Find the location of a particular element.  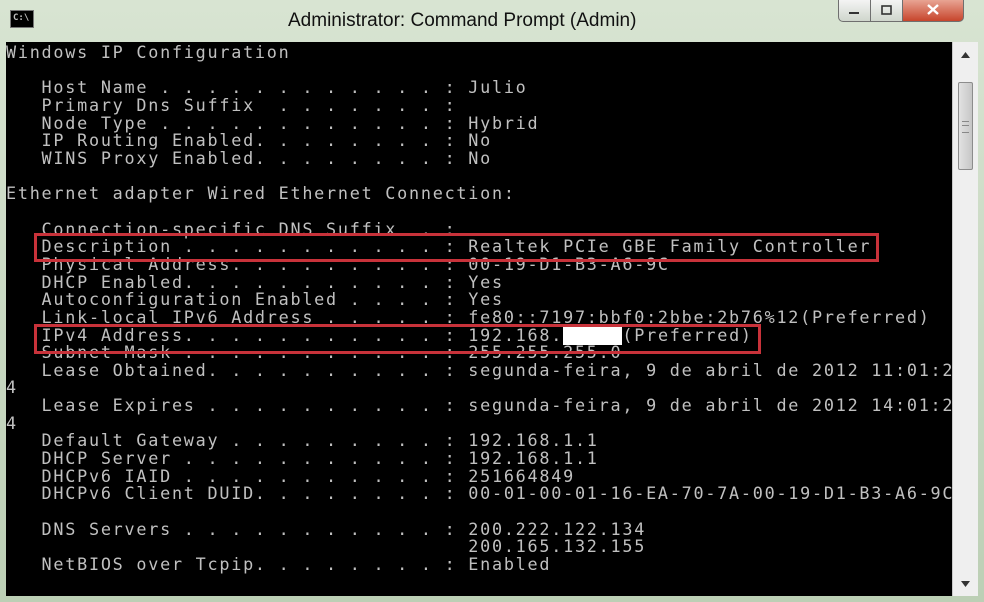

chevron-down-icon is located at coordinates (965, 584).